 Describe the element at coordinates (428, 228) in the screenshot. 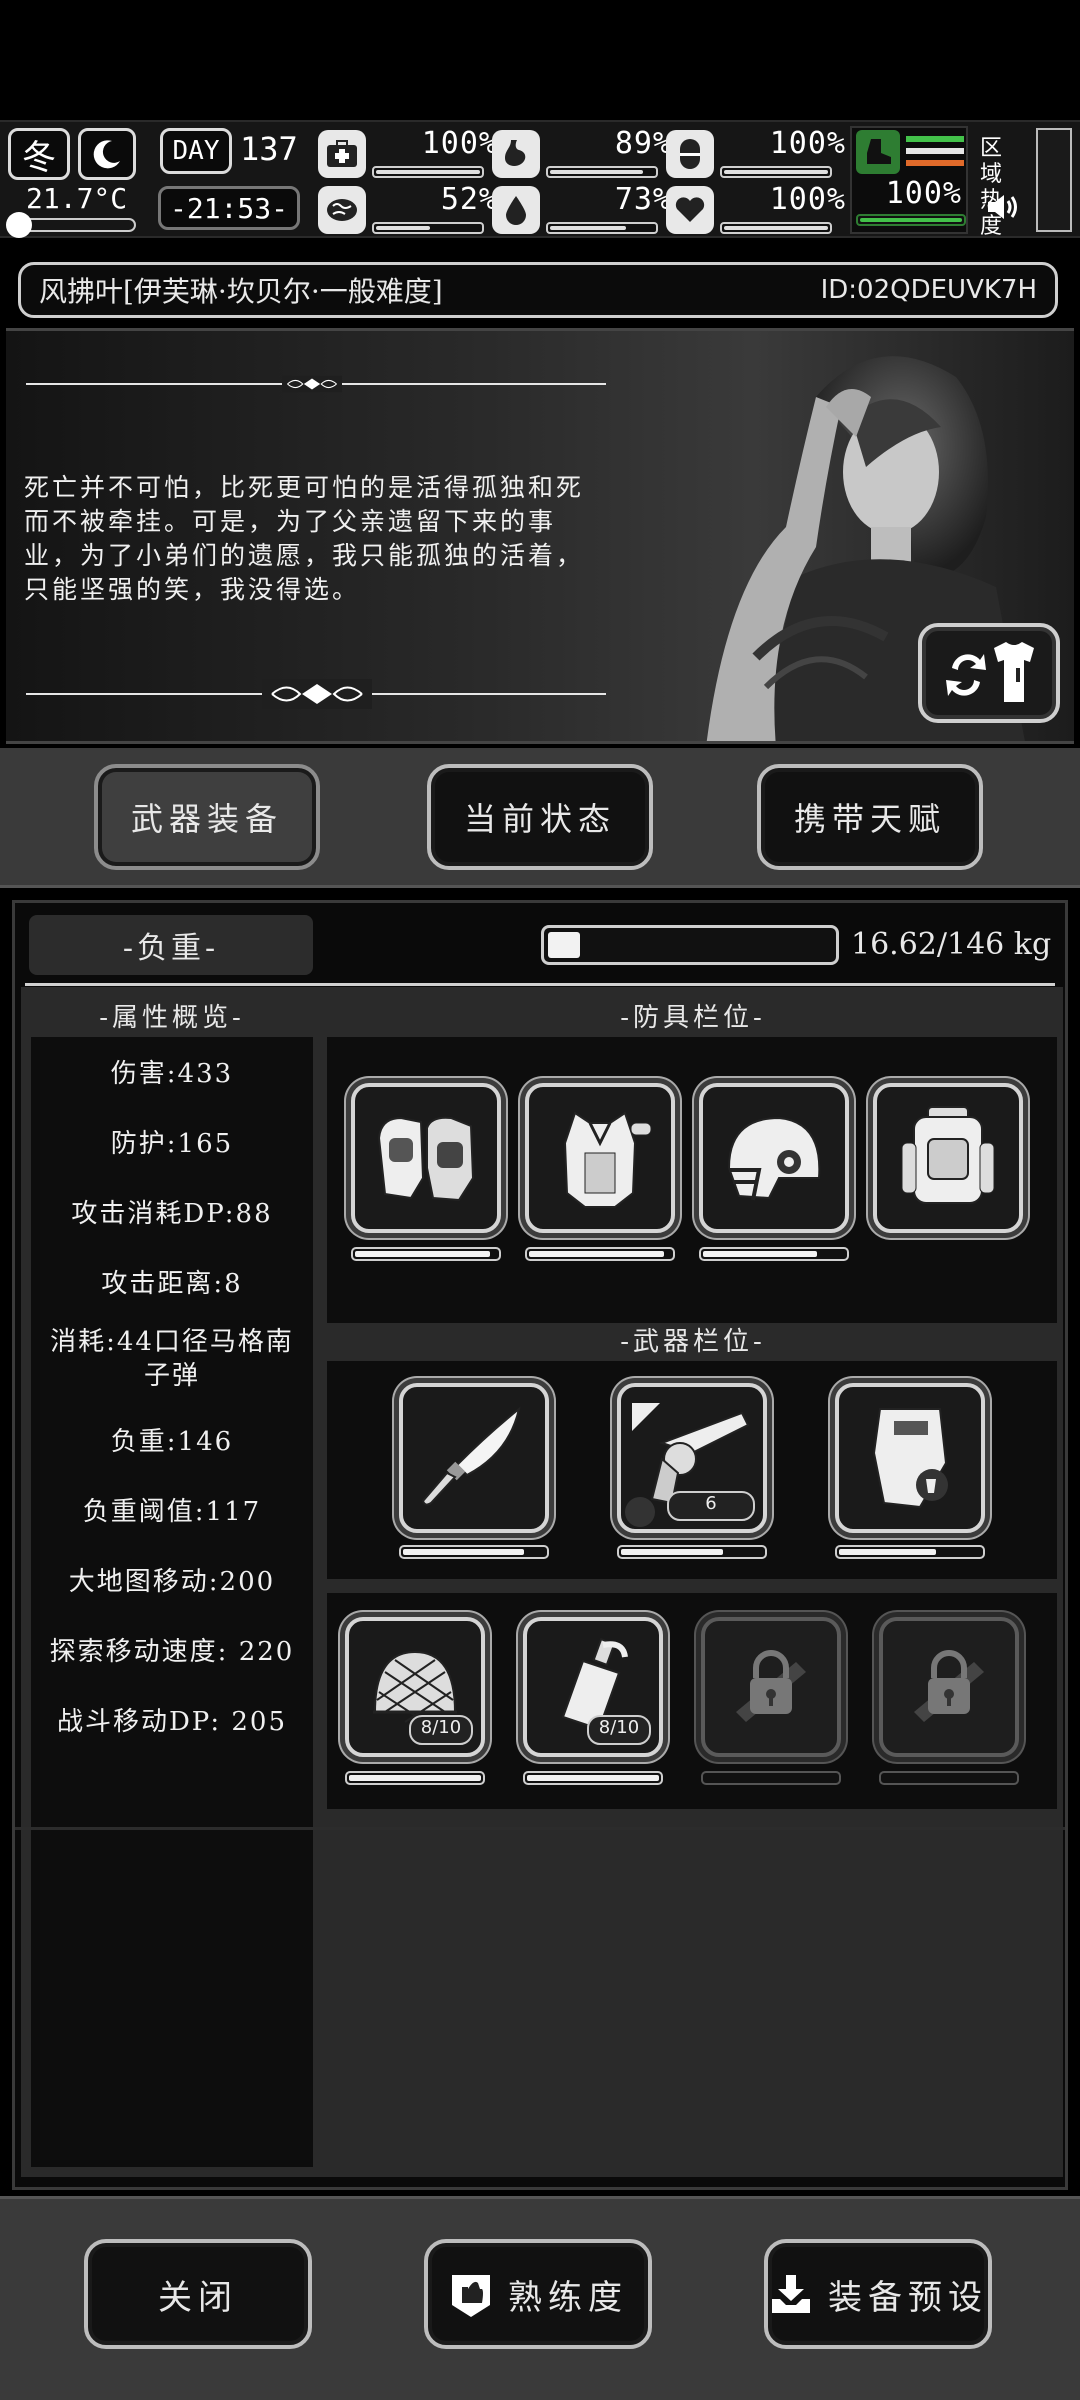

I see `sanity-bar` at that location.